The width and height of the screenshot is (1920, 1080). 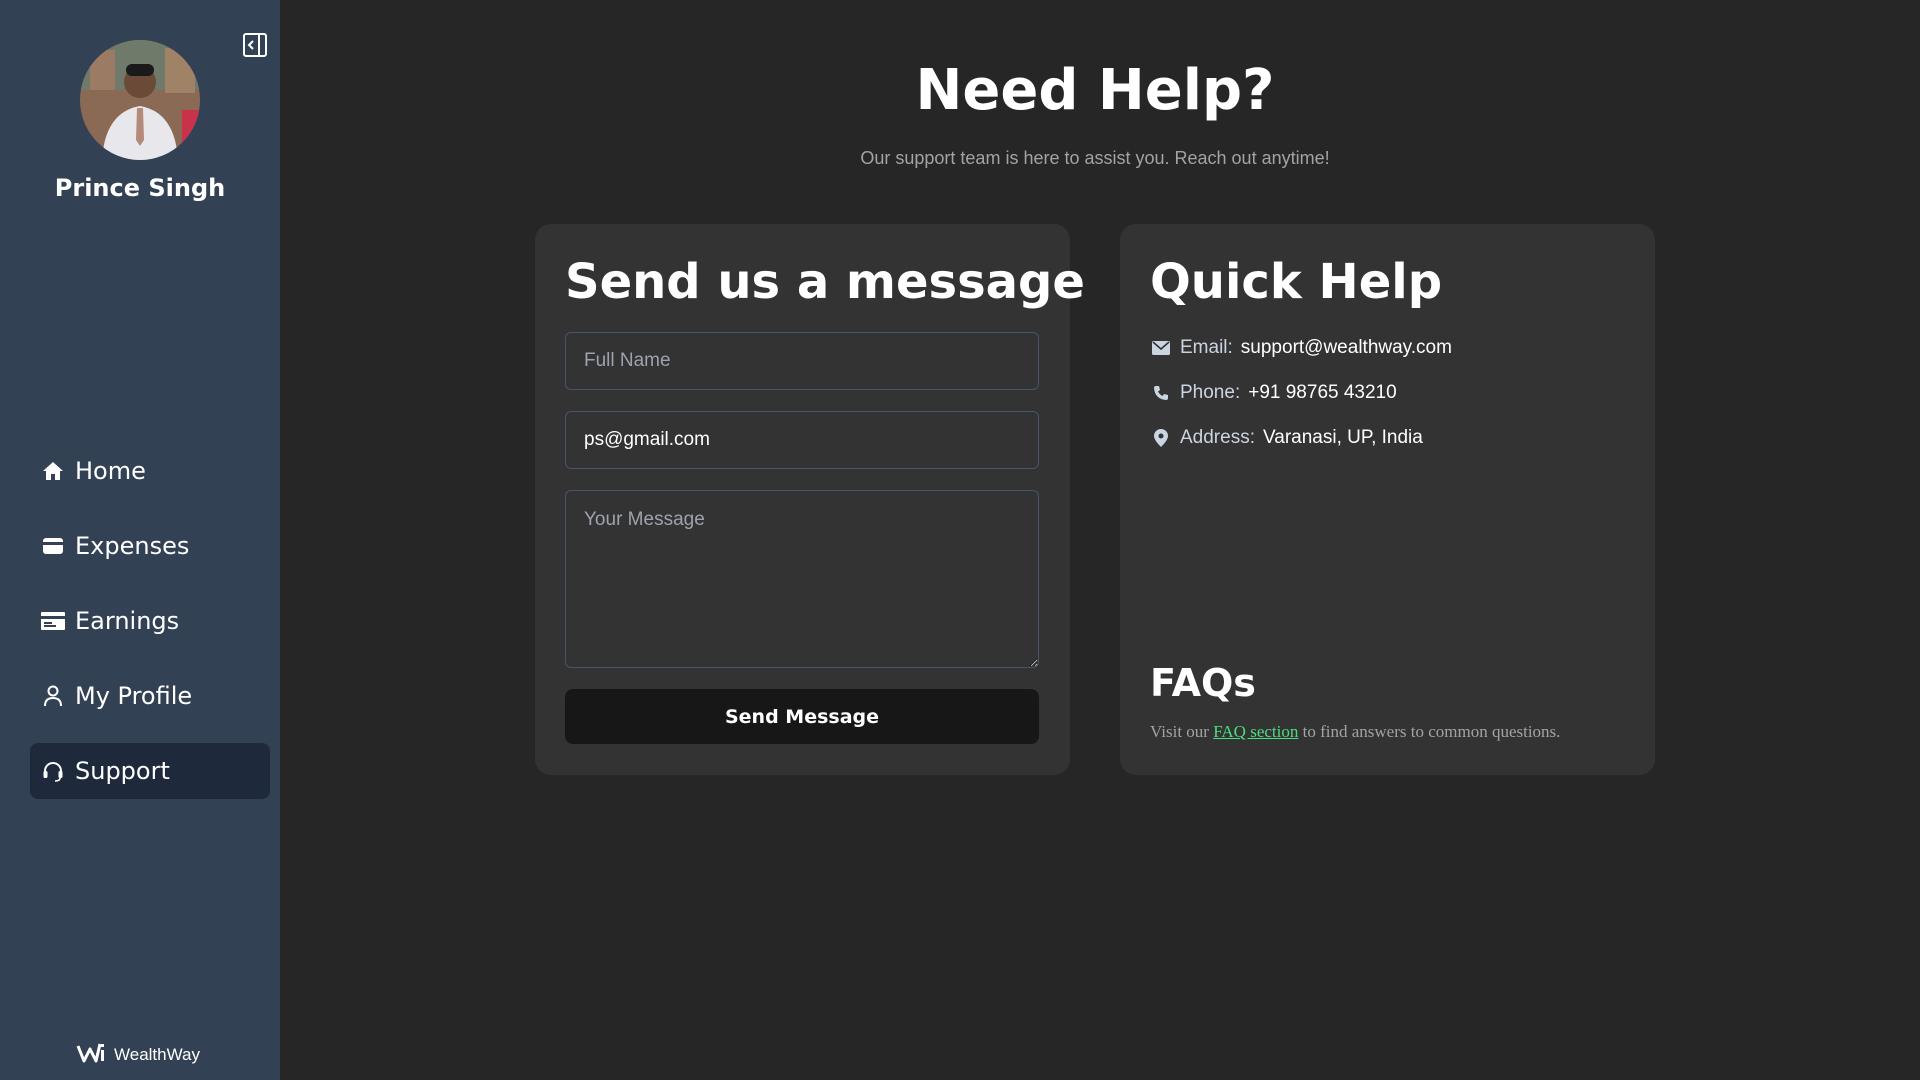 What do you see at coordinates (157, 1054) in the screenshot?
I see `brand-name: WealthWay` at bounding box center [157, 1054].